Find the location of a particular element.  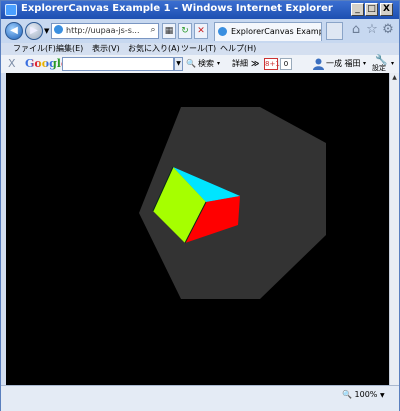

close-button: X is located at coordinates (386, 9).